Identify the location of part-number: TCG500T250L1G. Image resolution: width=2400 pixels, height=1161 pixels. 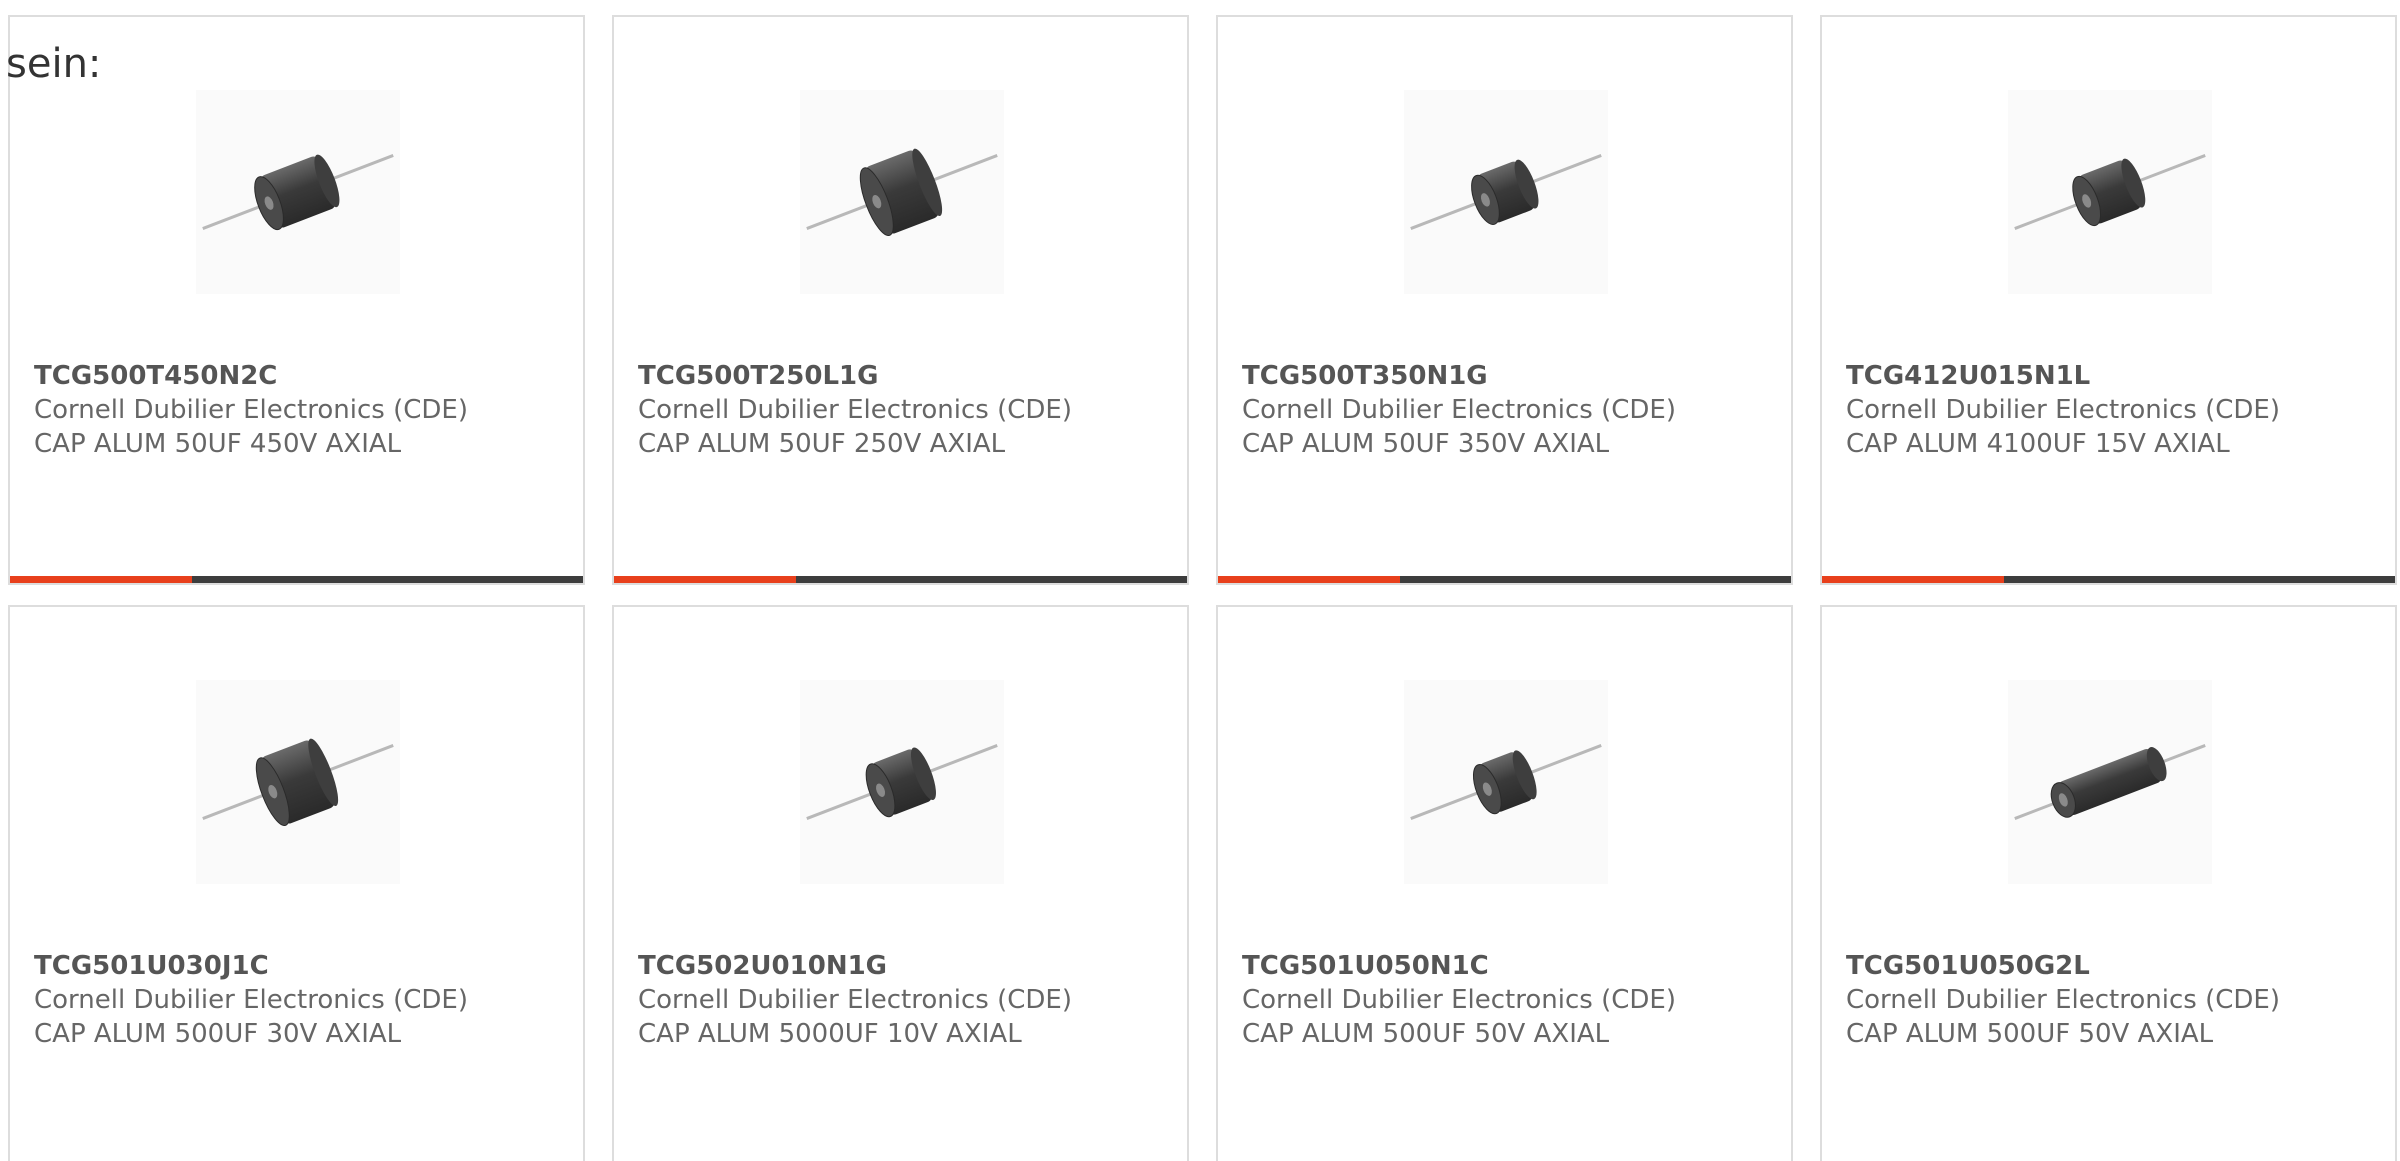
(758, 376).